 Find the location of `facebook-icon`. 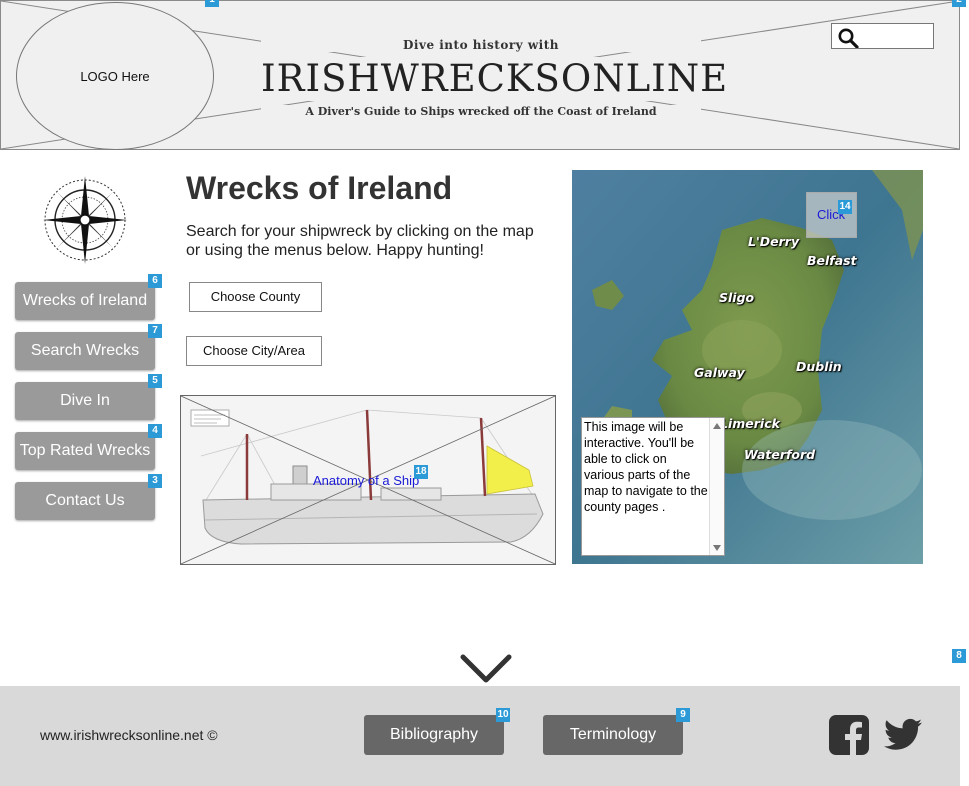

facebook-icon is located at coordinates (849, 735).